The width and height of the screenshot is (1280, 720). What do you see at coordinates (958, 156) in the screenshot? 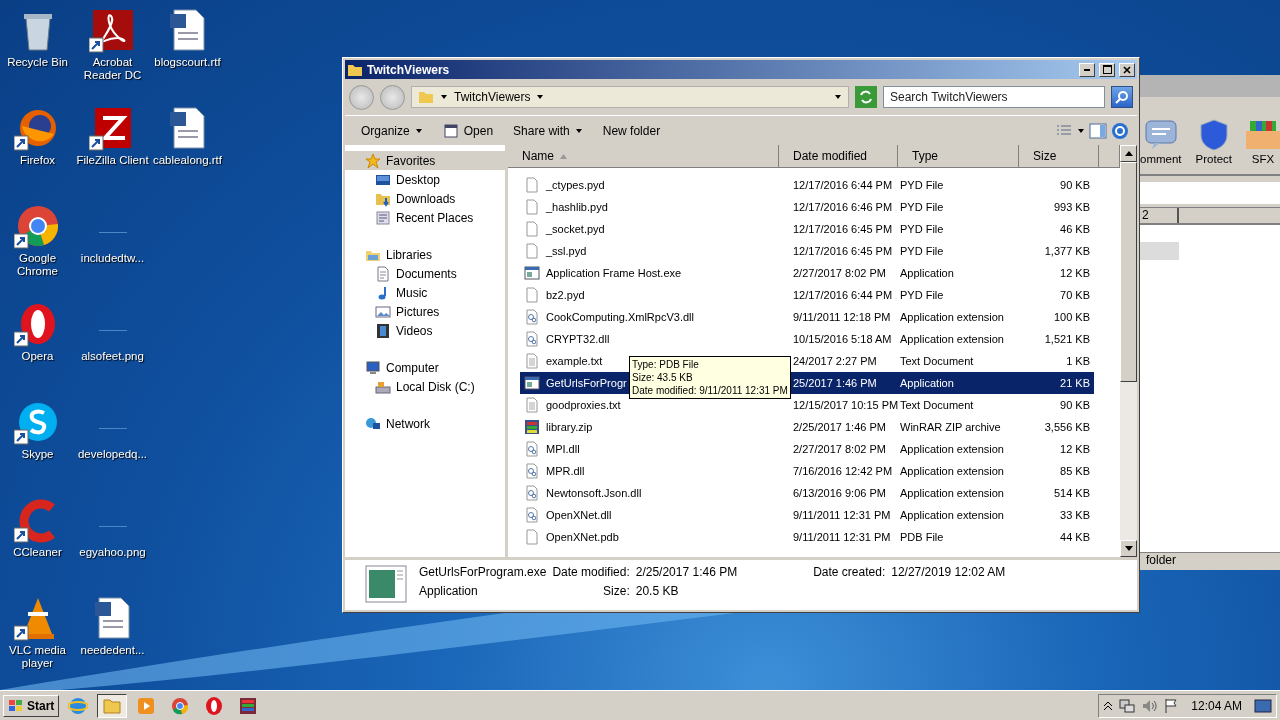
I see `column-header: Type` at bounding box center [958, 156].